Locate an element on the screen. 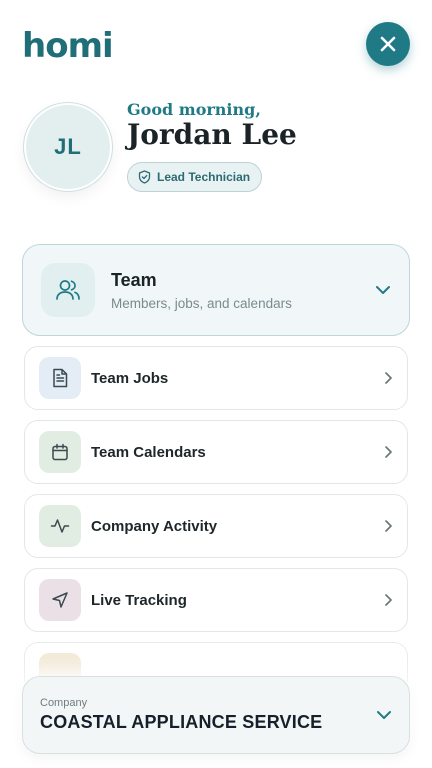 This screenshot has height=768, width=432. team-icon-tile is located at coordinates (68, 290).